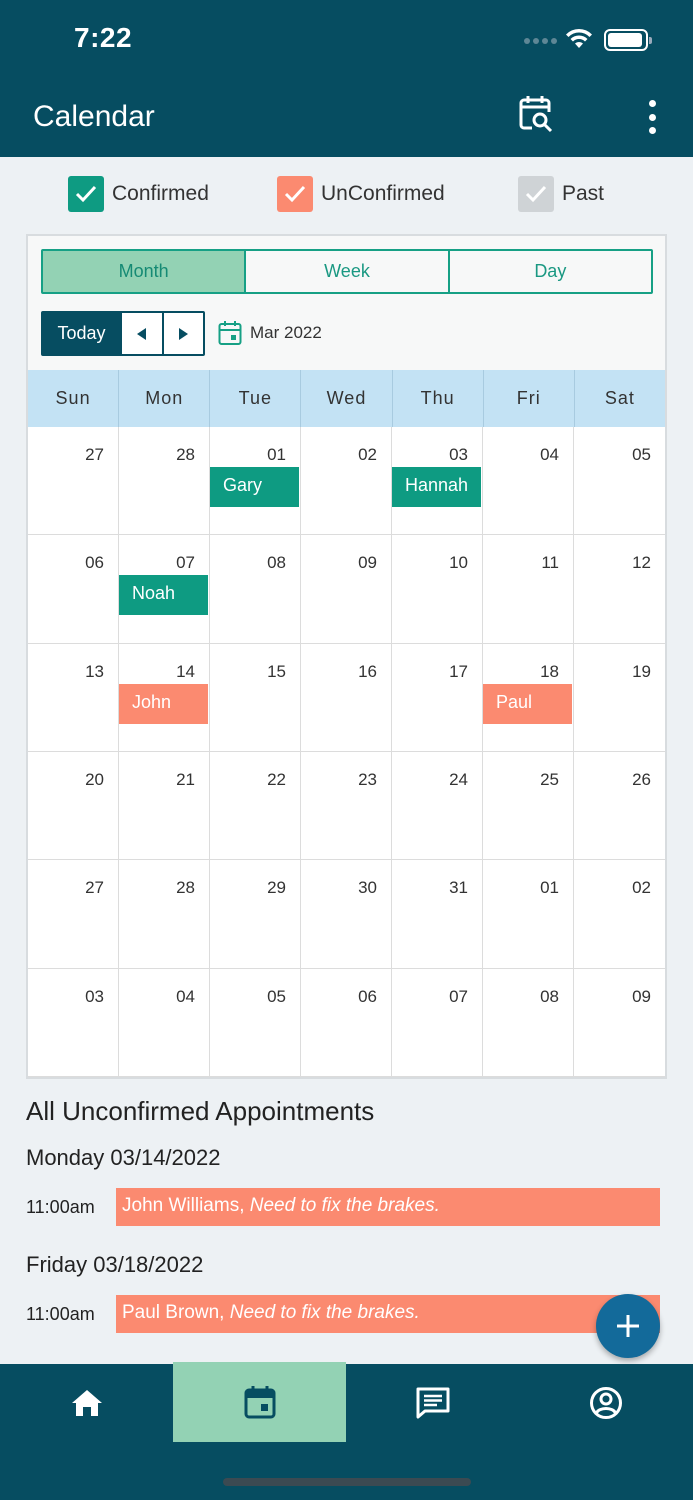 This screenshot has width=693, height=1500. Describe the element at coordinates (346, 806) in the screenshot. I see `calendar-day-cell: 23` at that location.